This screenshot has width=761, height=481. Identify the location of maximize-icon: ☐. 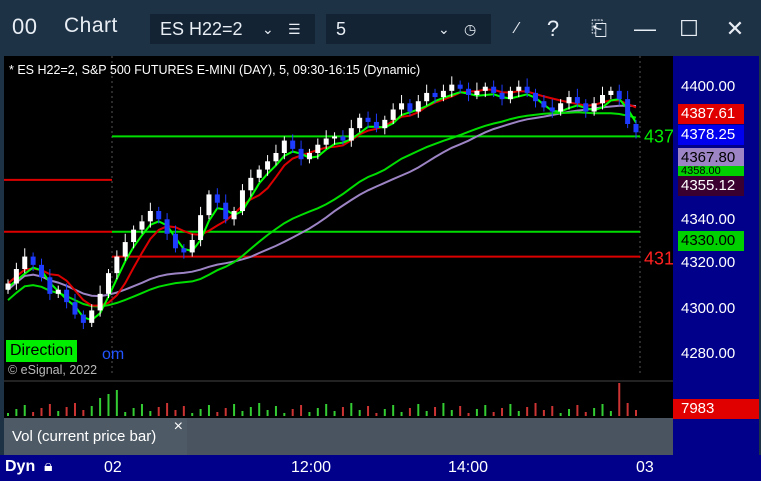
(689, 29).